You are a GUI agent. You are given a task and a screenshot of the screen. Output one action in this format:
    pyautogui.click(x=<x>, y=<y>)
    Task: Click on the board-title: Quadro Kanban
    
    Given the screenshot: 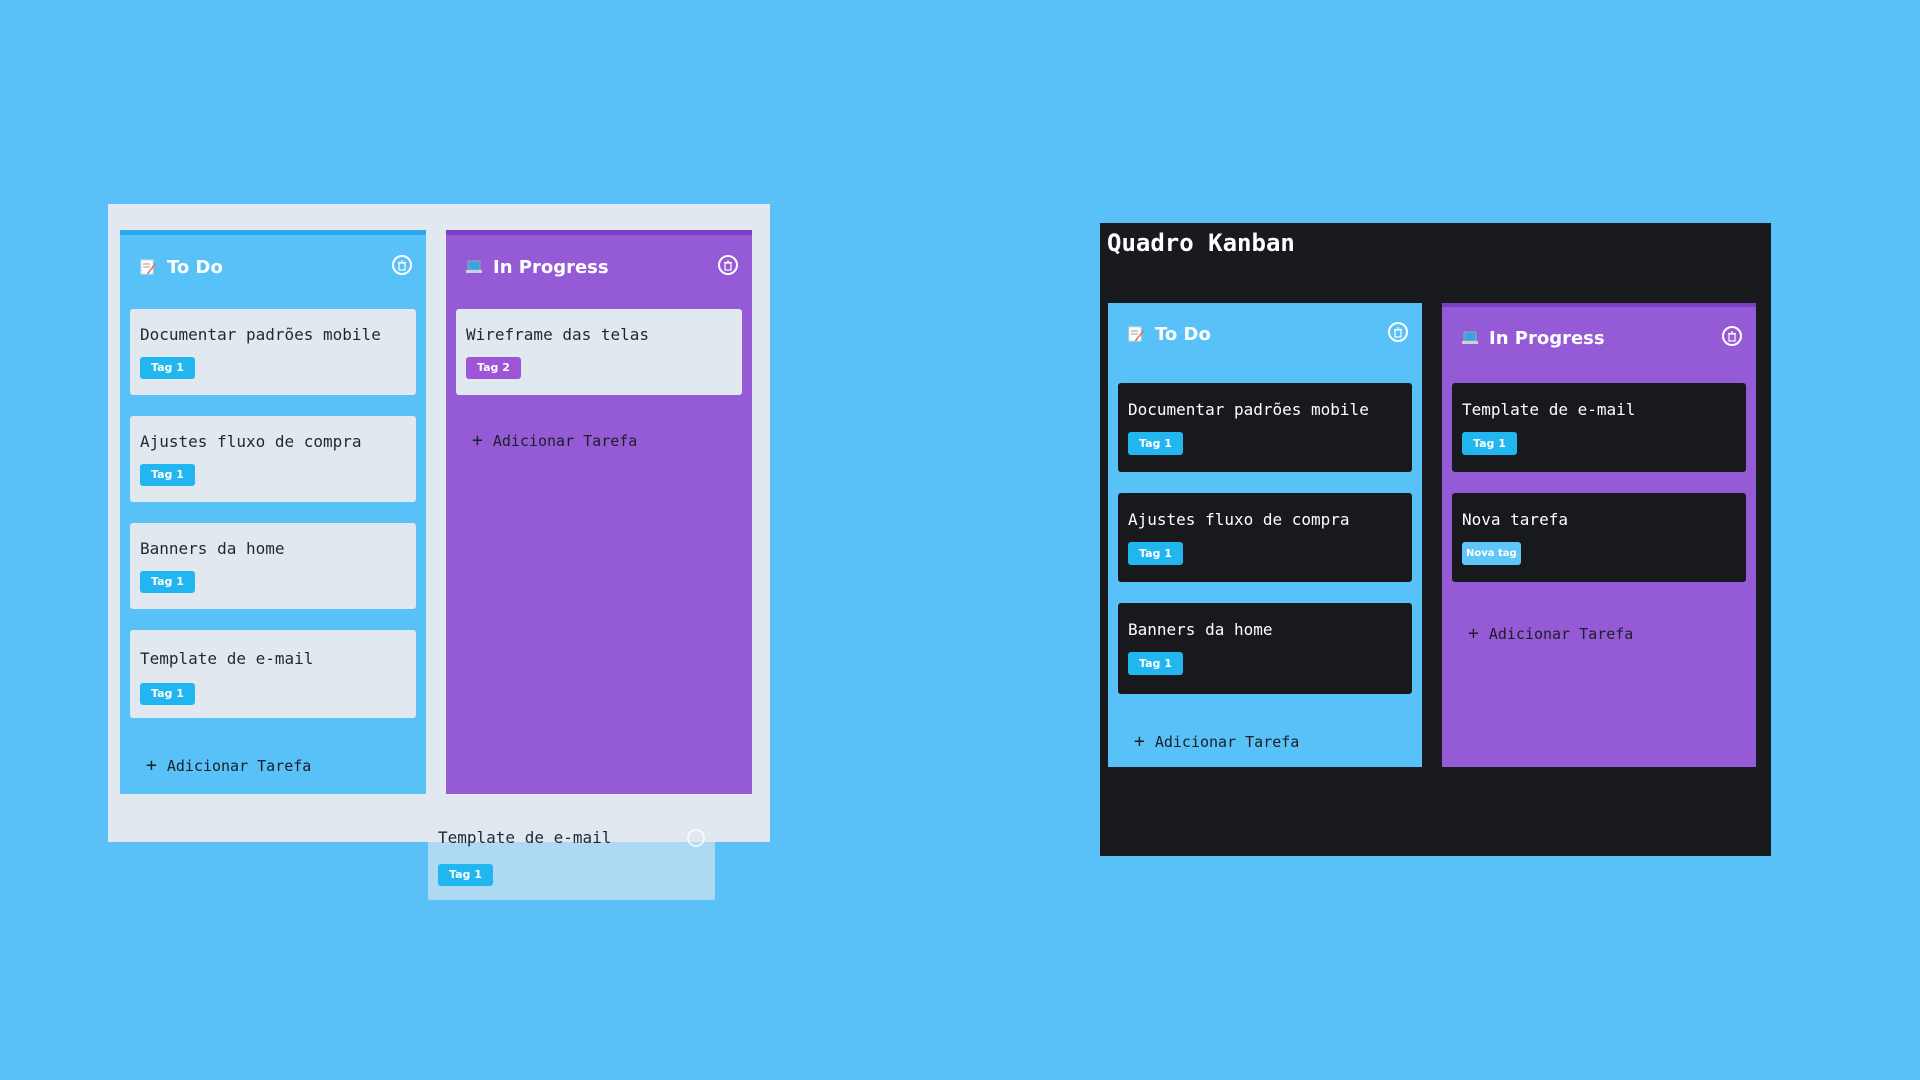 What is the action you would take?
    pyautogui.click(x=1201, y=243)
    